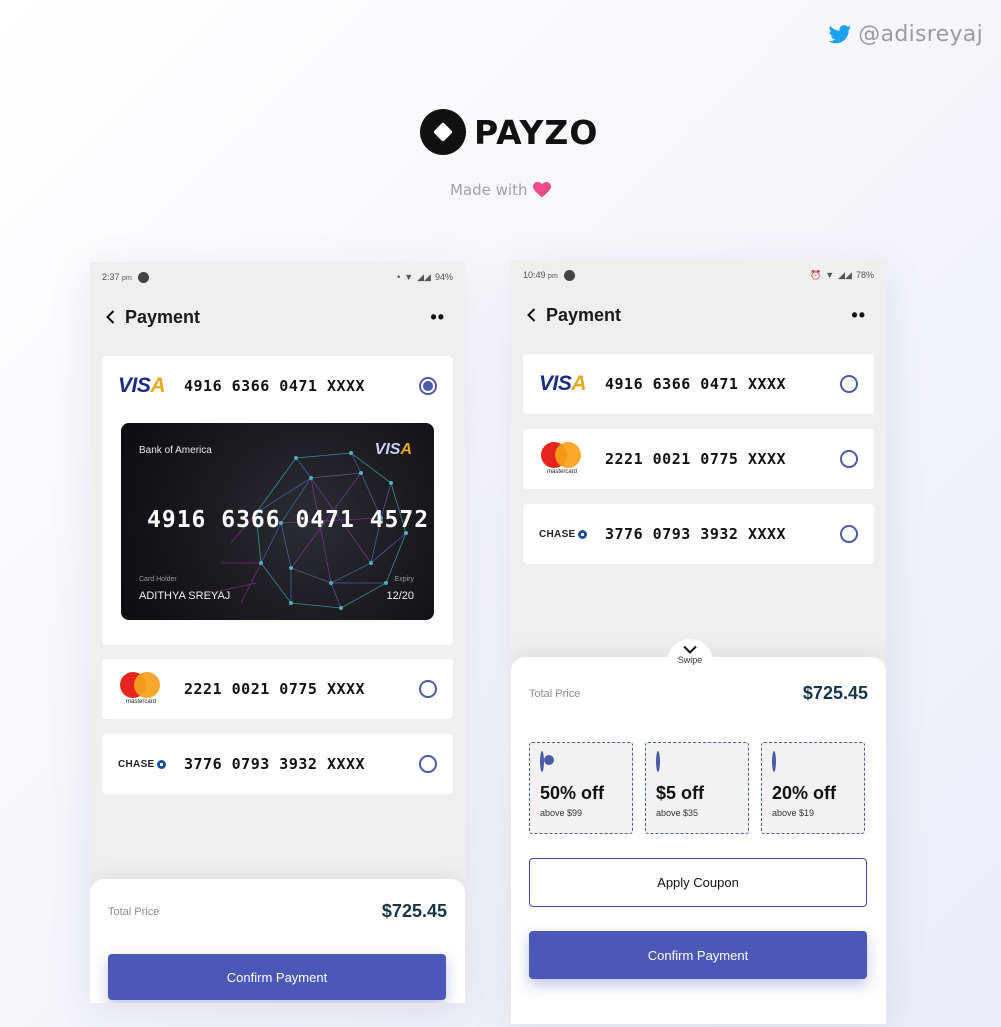 The height and width of the screenshot is (1027, 1001). I want to click on battery-level: 94%, so click(443, 277).